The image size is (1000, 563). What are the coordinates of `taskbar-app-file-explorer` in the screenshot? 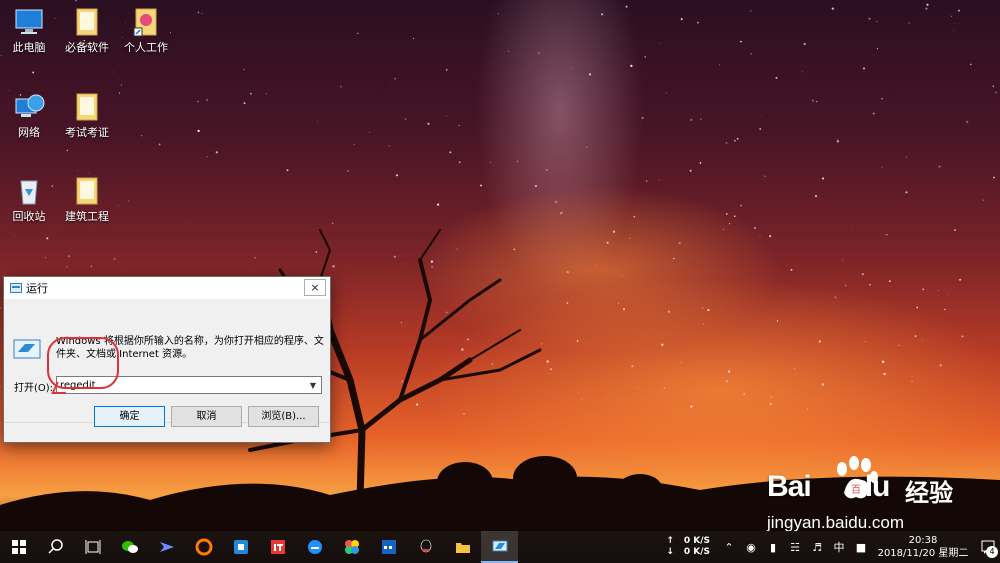 It's located at (462, 547).